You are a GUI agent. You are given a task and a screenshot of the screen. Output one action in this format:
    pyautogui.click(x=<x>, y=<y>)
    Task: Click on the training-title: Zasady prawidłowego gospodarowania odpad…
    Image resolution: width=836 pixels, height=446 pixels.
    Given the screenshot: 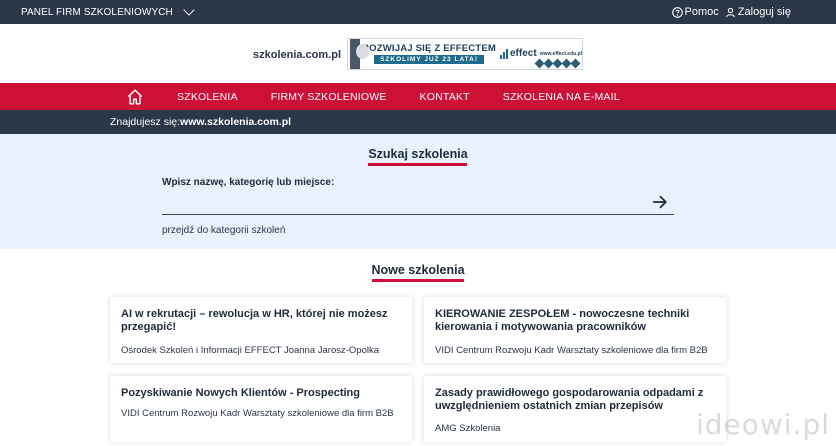 What is the action you would take?
    pyautogui.click(x=575, y=400)
    